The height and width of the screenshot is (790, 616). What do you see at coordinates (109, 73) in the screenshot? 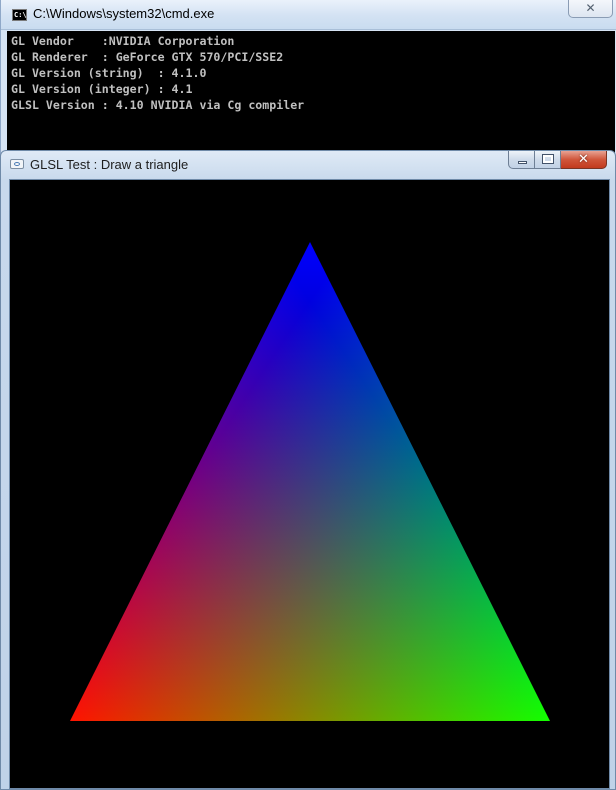
I see `console-line: GL Version (string) : 4.1.0` at bounding box center [109, 73].